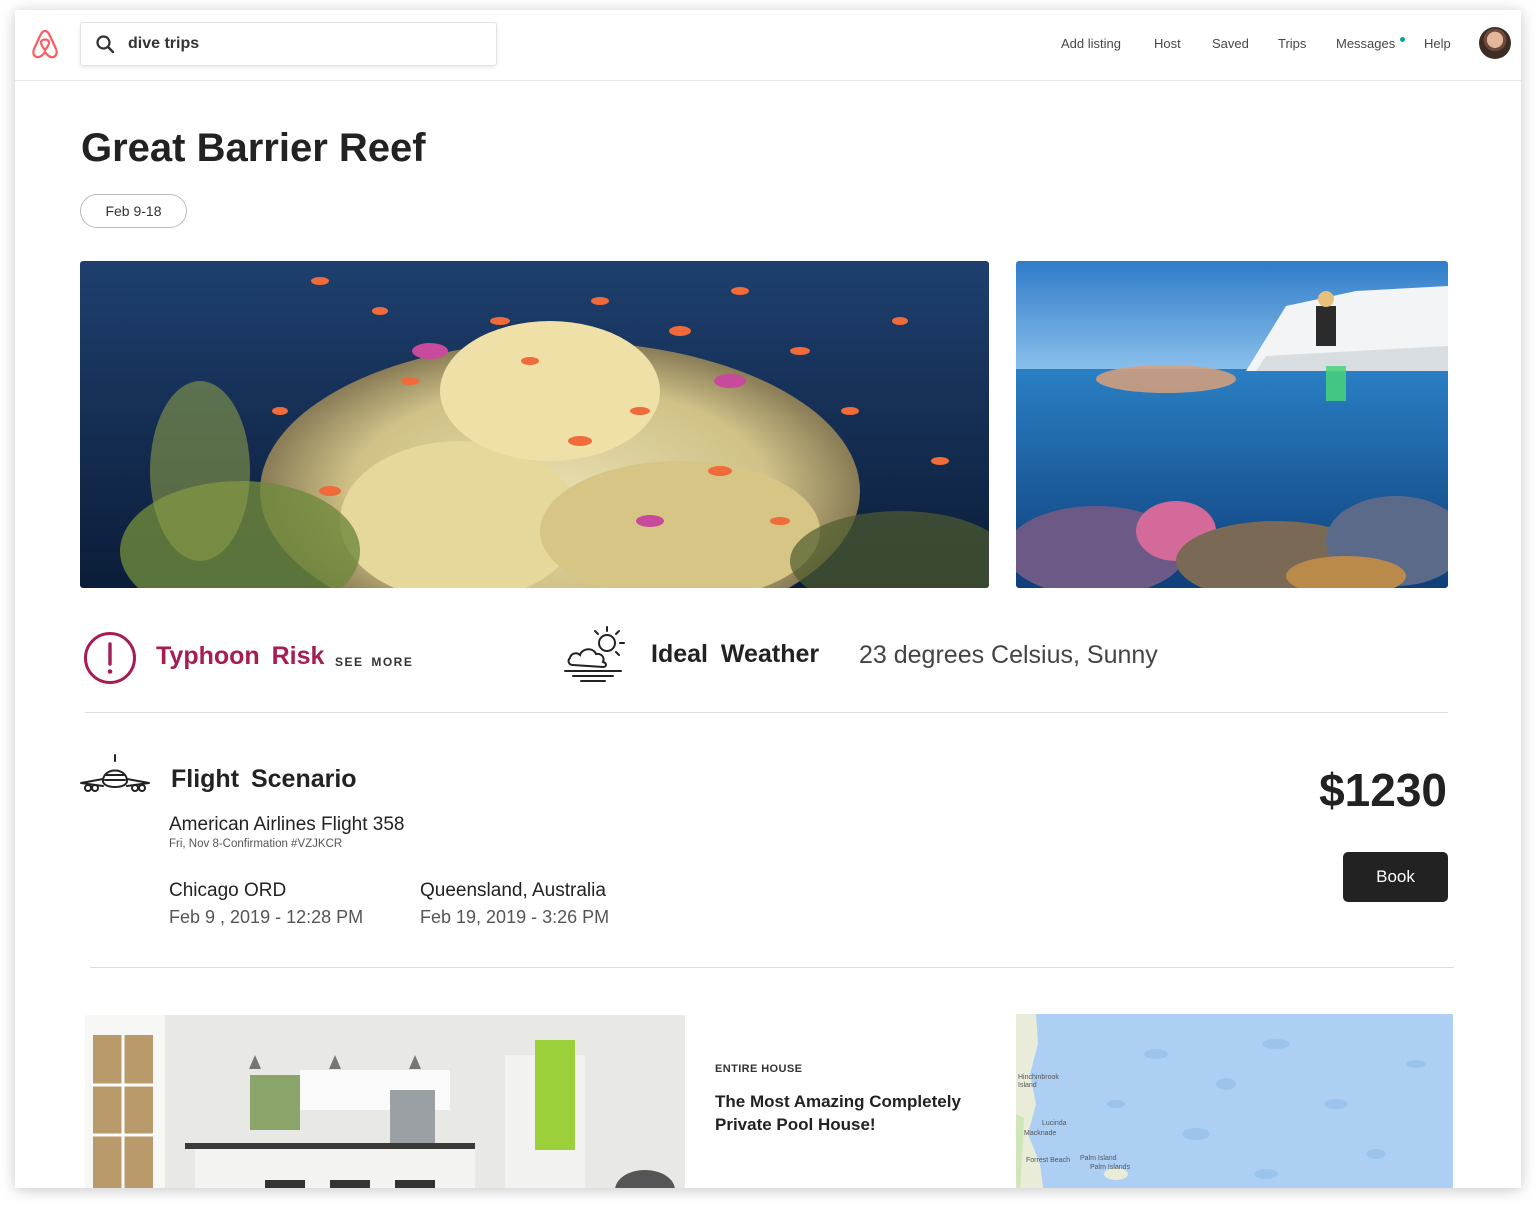 The width and height of the screenshot is (1537, 1208). I want to click on arrival-time: Feb 19, 2019 - 3:26 PM, so click(515, 917).